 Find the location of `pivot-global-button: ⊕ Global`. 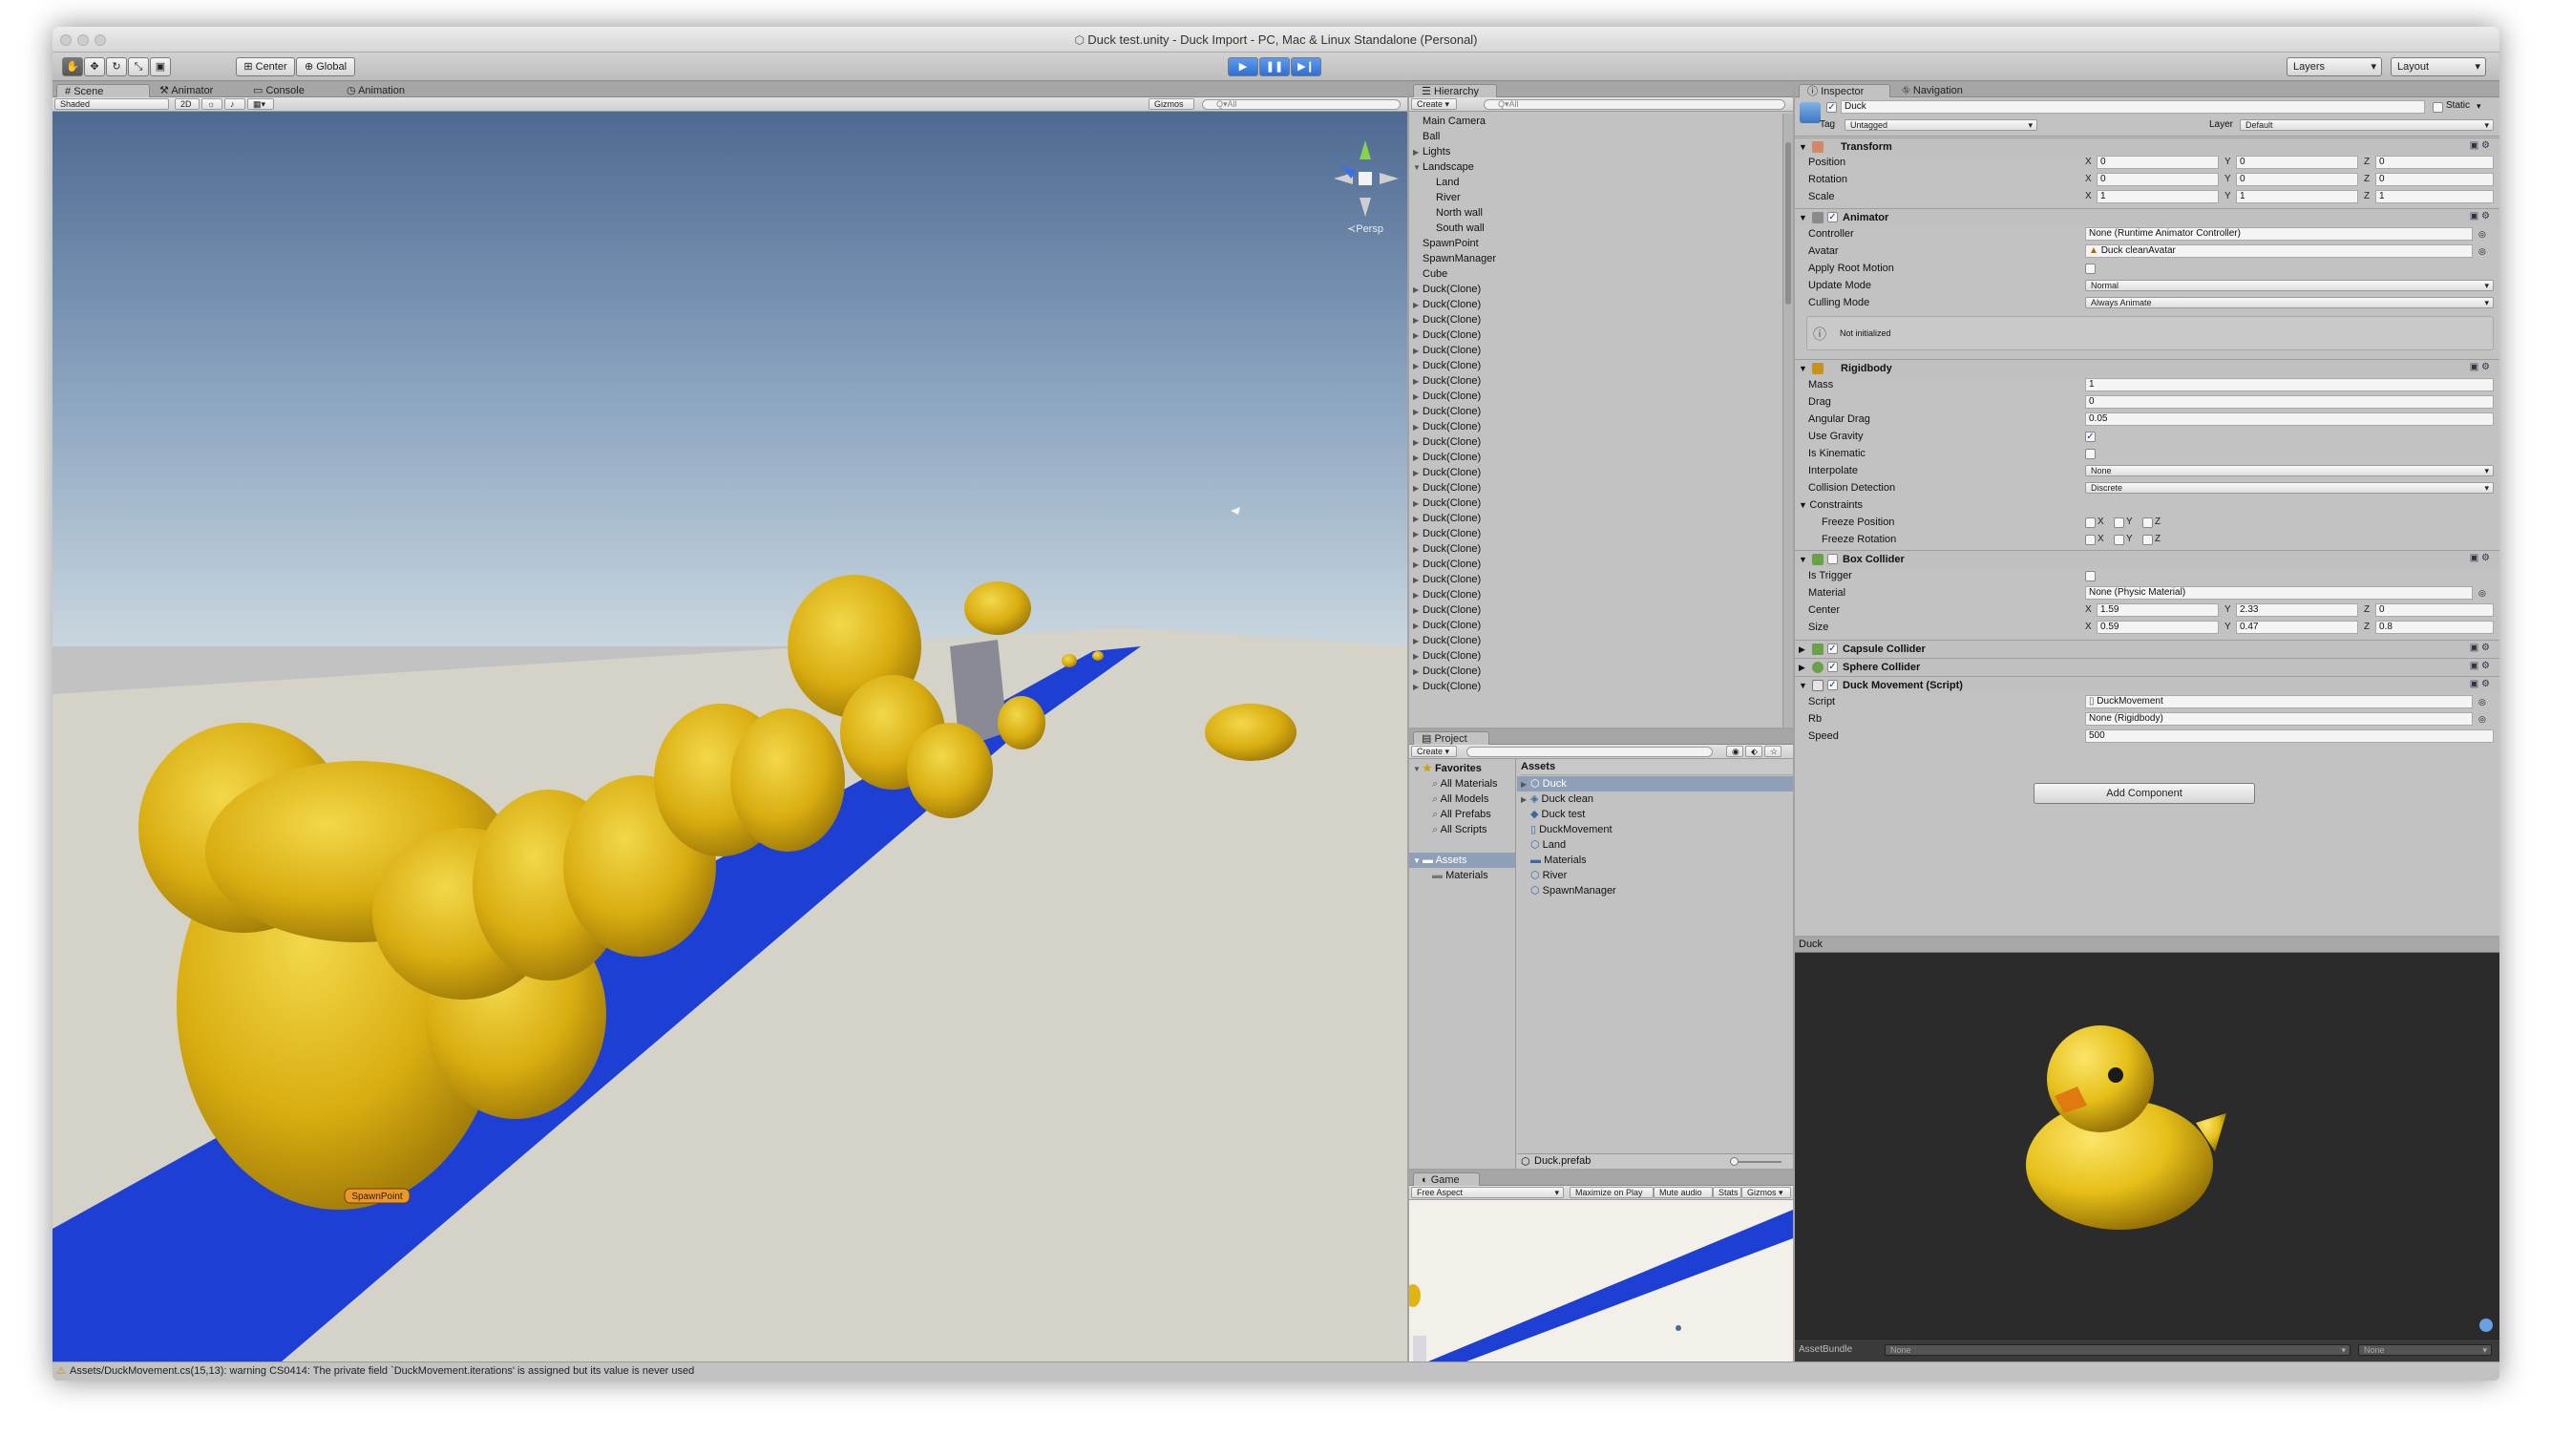

pivot-global-button: ⊕ Global is located at coordinates (325, 66).